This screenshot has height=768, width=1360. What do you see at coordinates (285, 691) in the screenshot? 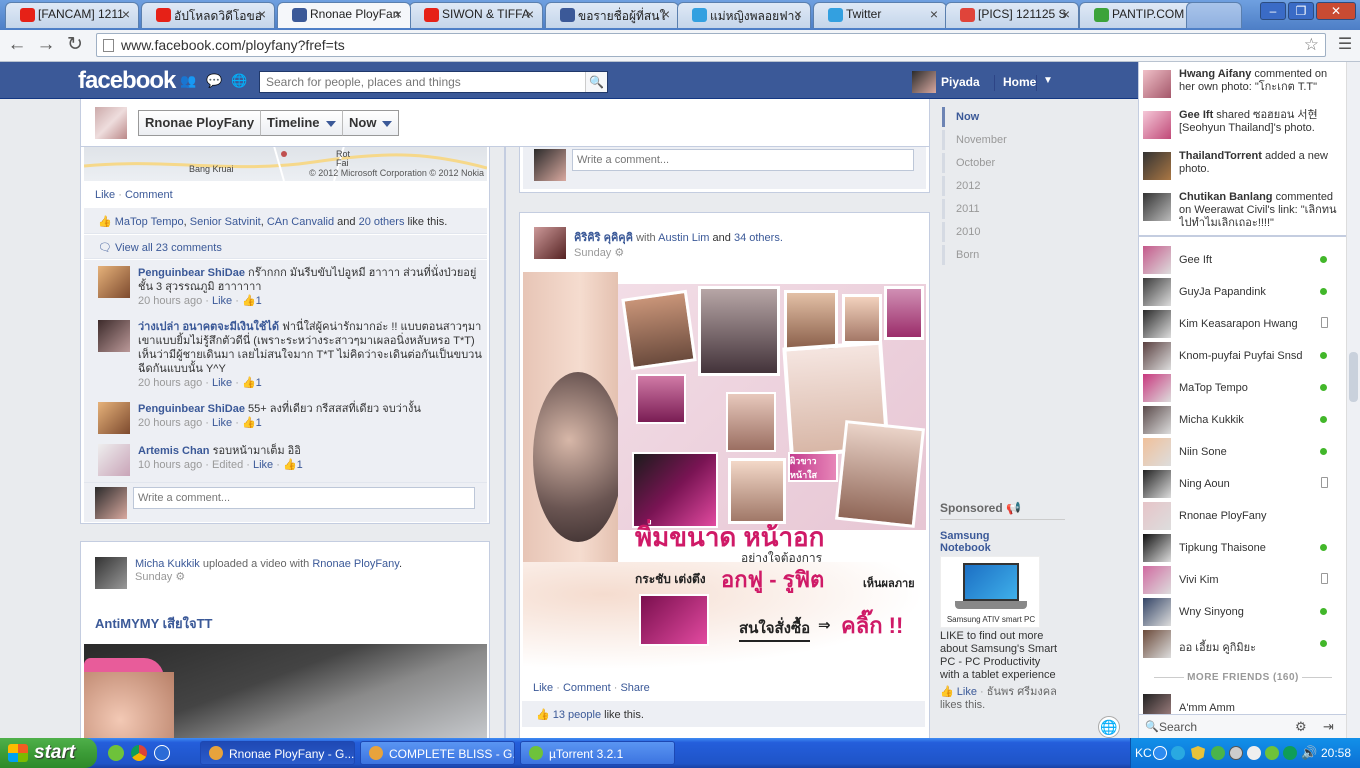
I see `video-thumbnail` at bounding box center [285, 691].